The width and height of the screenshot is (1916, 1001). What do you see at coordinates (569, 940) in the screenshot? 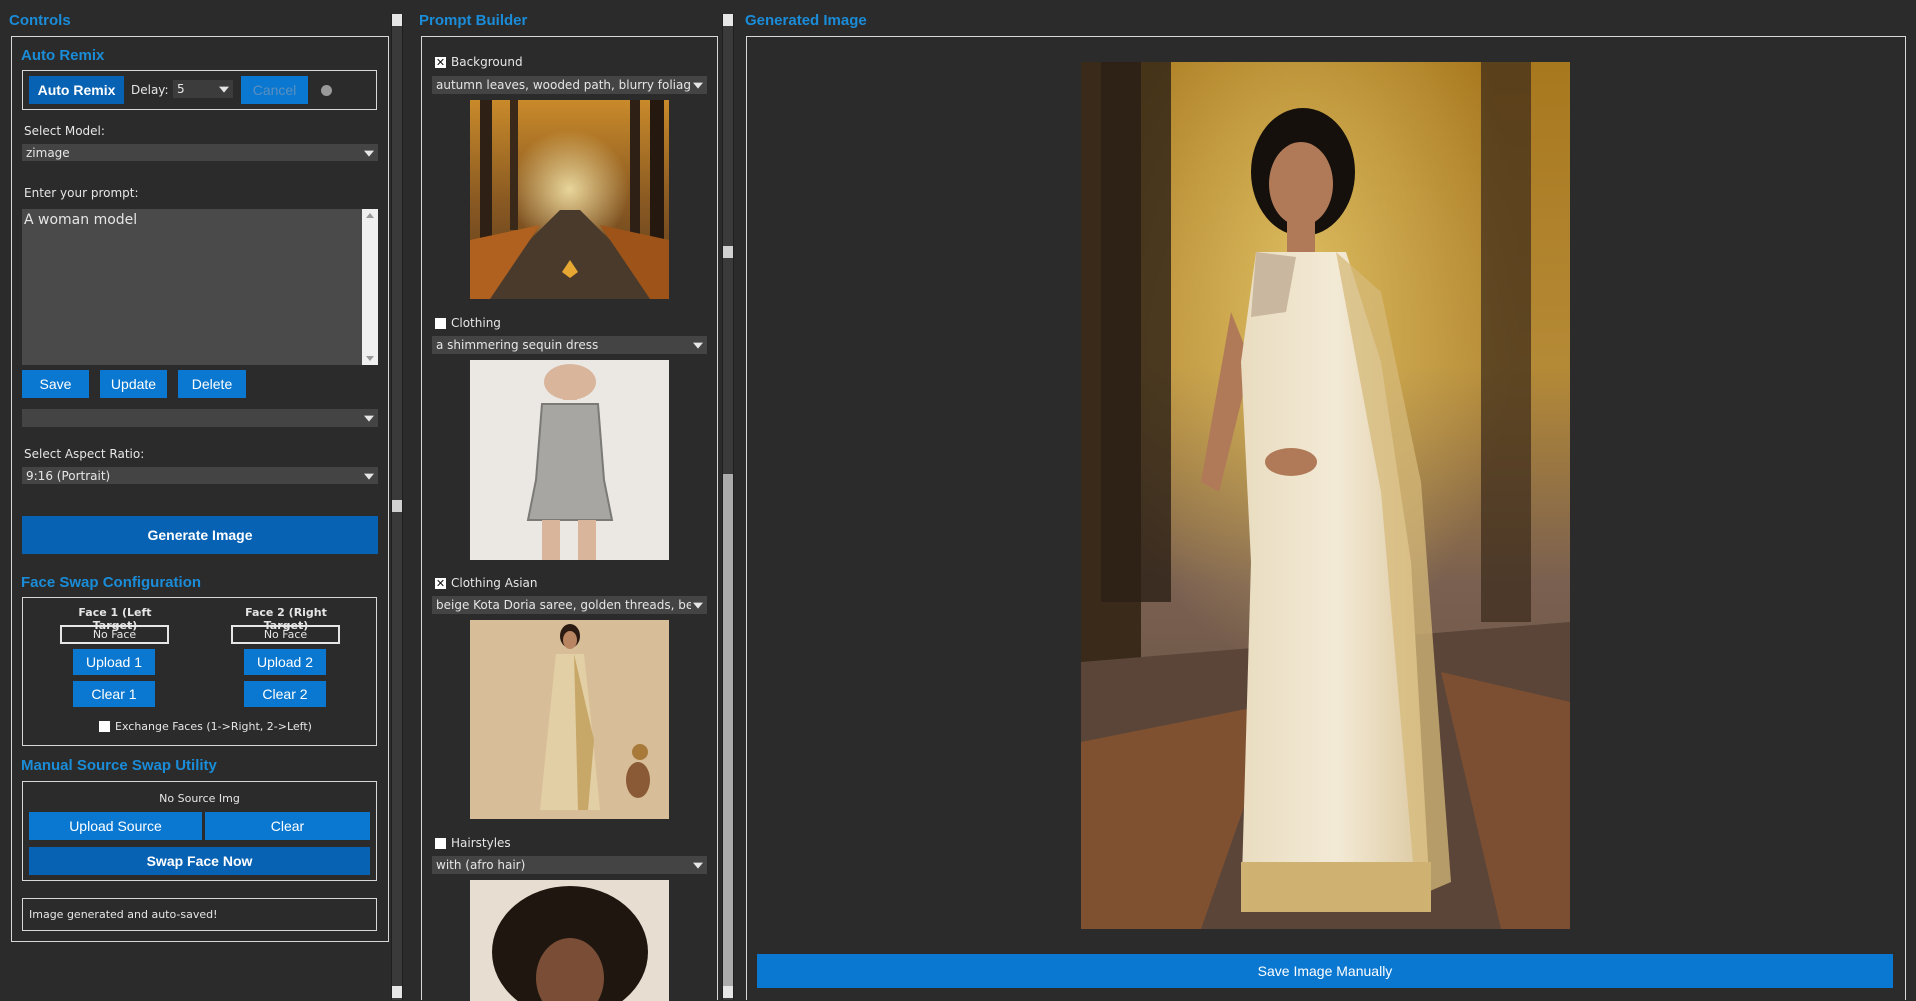
I see `hairstyles-thumbnail` at bounding box center [569, 940].